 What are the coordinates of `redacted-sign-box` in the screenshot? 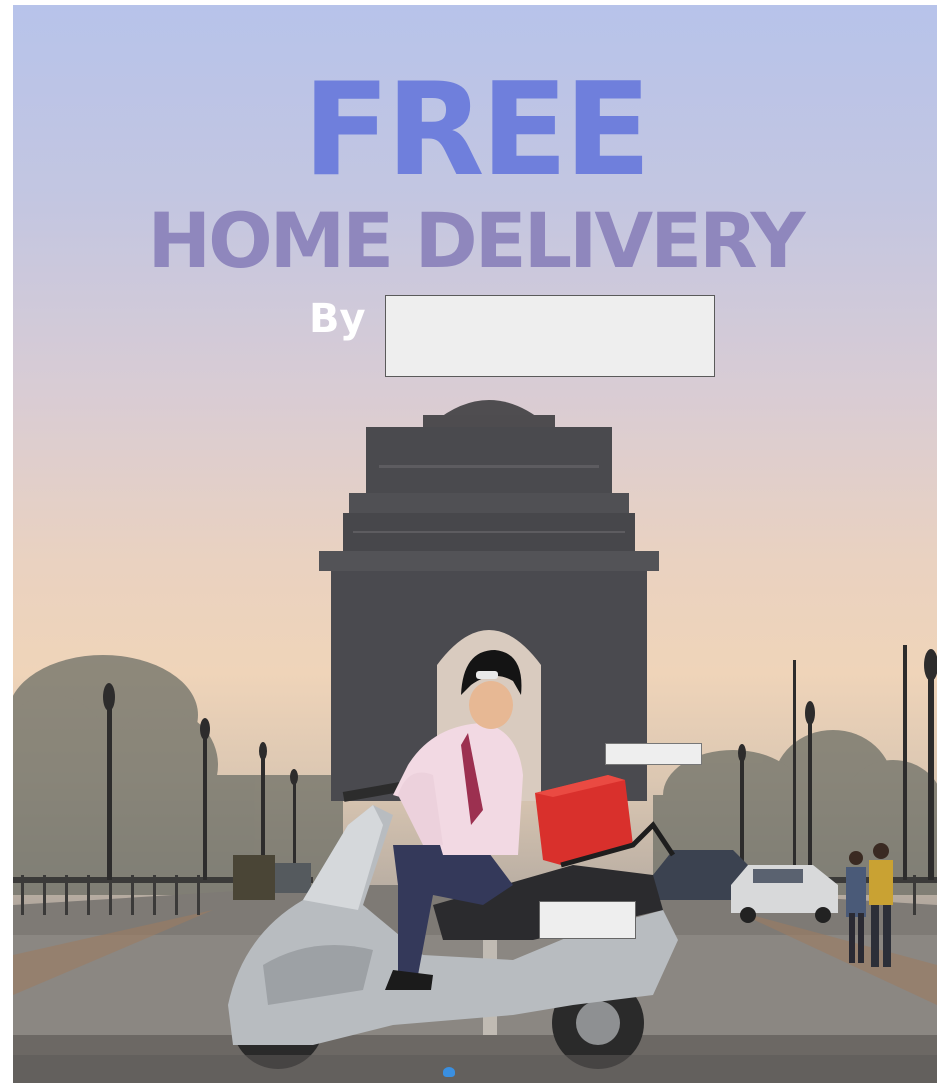 It's located at (653, 754).